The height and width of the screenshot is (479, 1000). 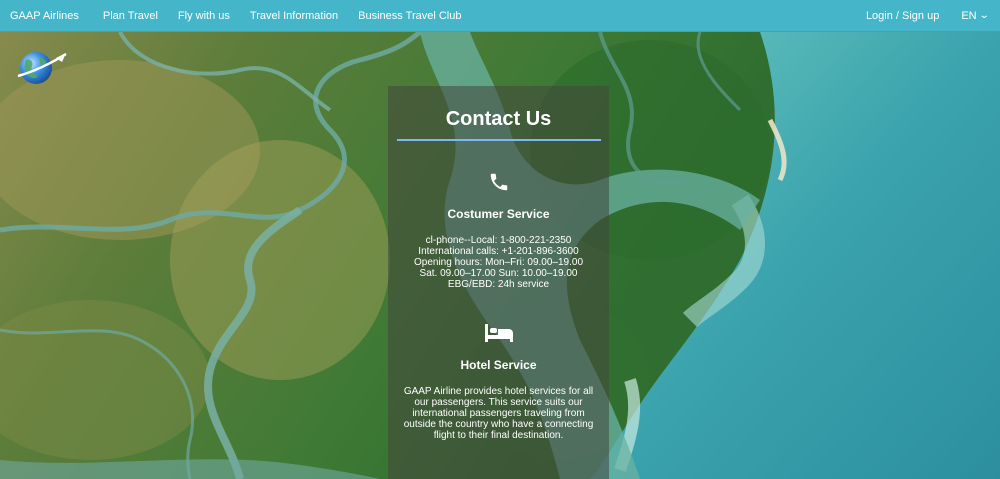 What do you see at coordinates (984, 15) in the screenshot?
I see `chevron-down-icon: ⌄` at bounding box center [984, 15].